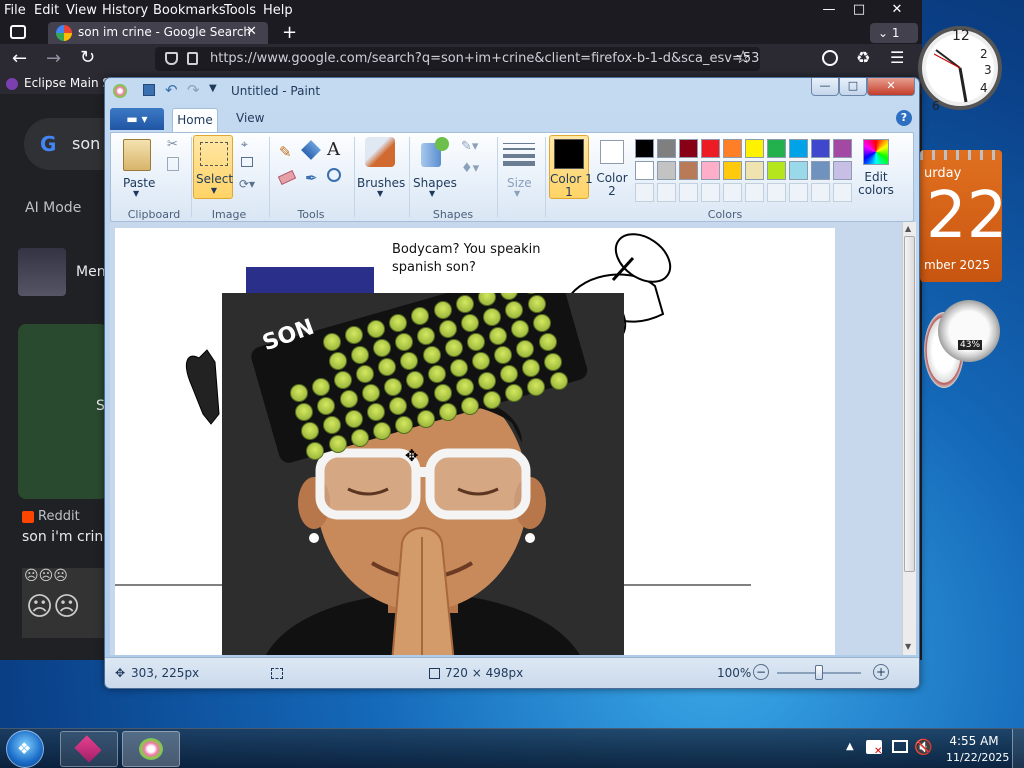  Describe the element at coordinates (876, 190) in the screenshot. I see `edit-colors-label-2: colors` at that location.